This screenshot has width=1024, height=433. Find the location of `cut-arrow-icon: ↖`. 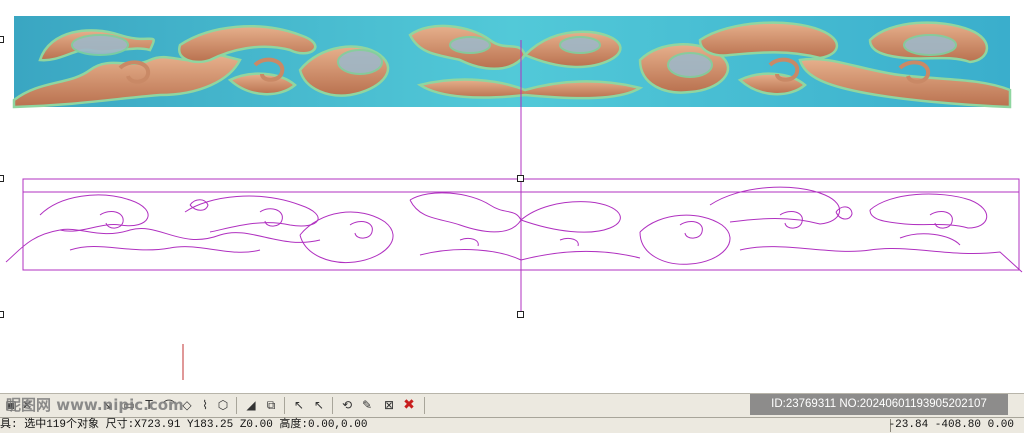

cut-arrow-icon: ↖ is located at coordinates (319, 405).